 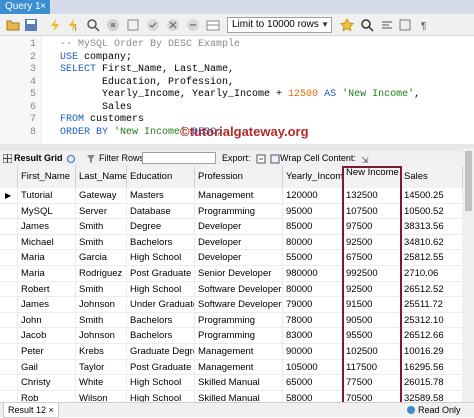 I want to click on result-tab: Result 12 ×, so click(x=31, y=410).